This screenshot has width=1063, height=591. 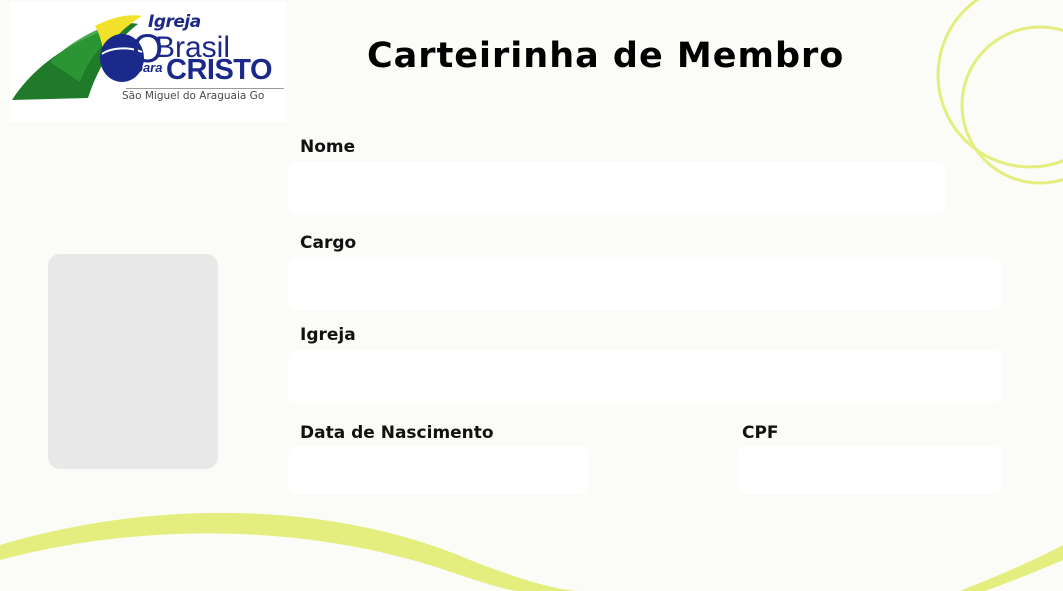 I want to click on logo-text-cristo: CRISTO, so click(x=219, y=70).